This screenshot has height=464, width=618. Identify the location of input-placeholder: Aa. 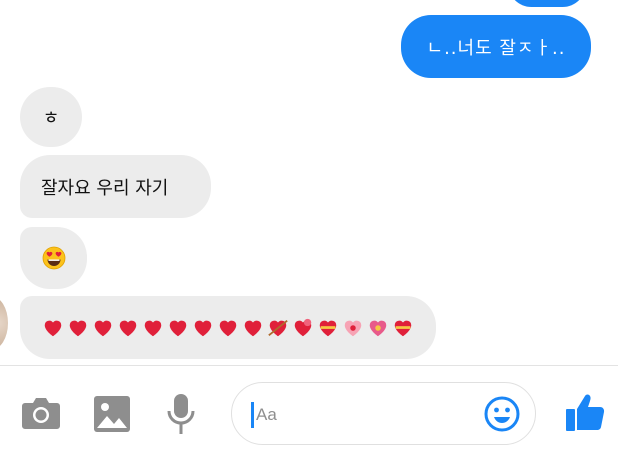
(266, 414).